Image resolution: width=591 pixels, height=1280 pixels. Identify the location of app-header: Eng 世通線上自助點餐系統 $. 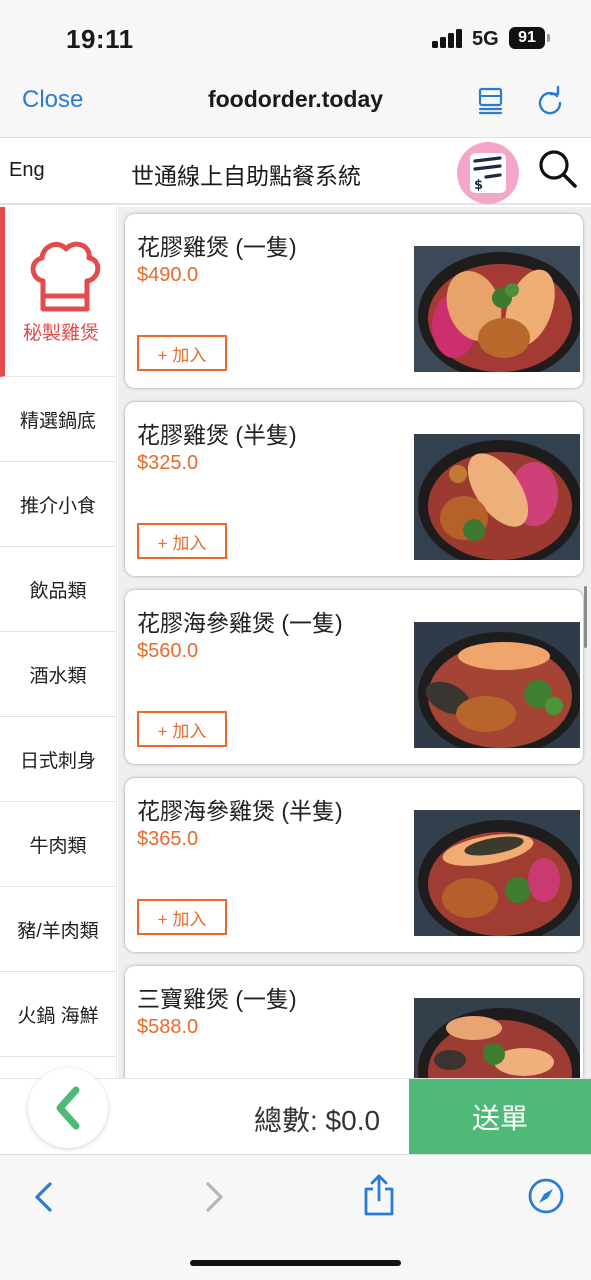
(295, 172).